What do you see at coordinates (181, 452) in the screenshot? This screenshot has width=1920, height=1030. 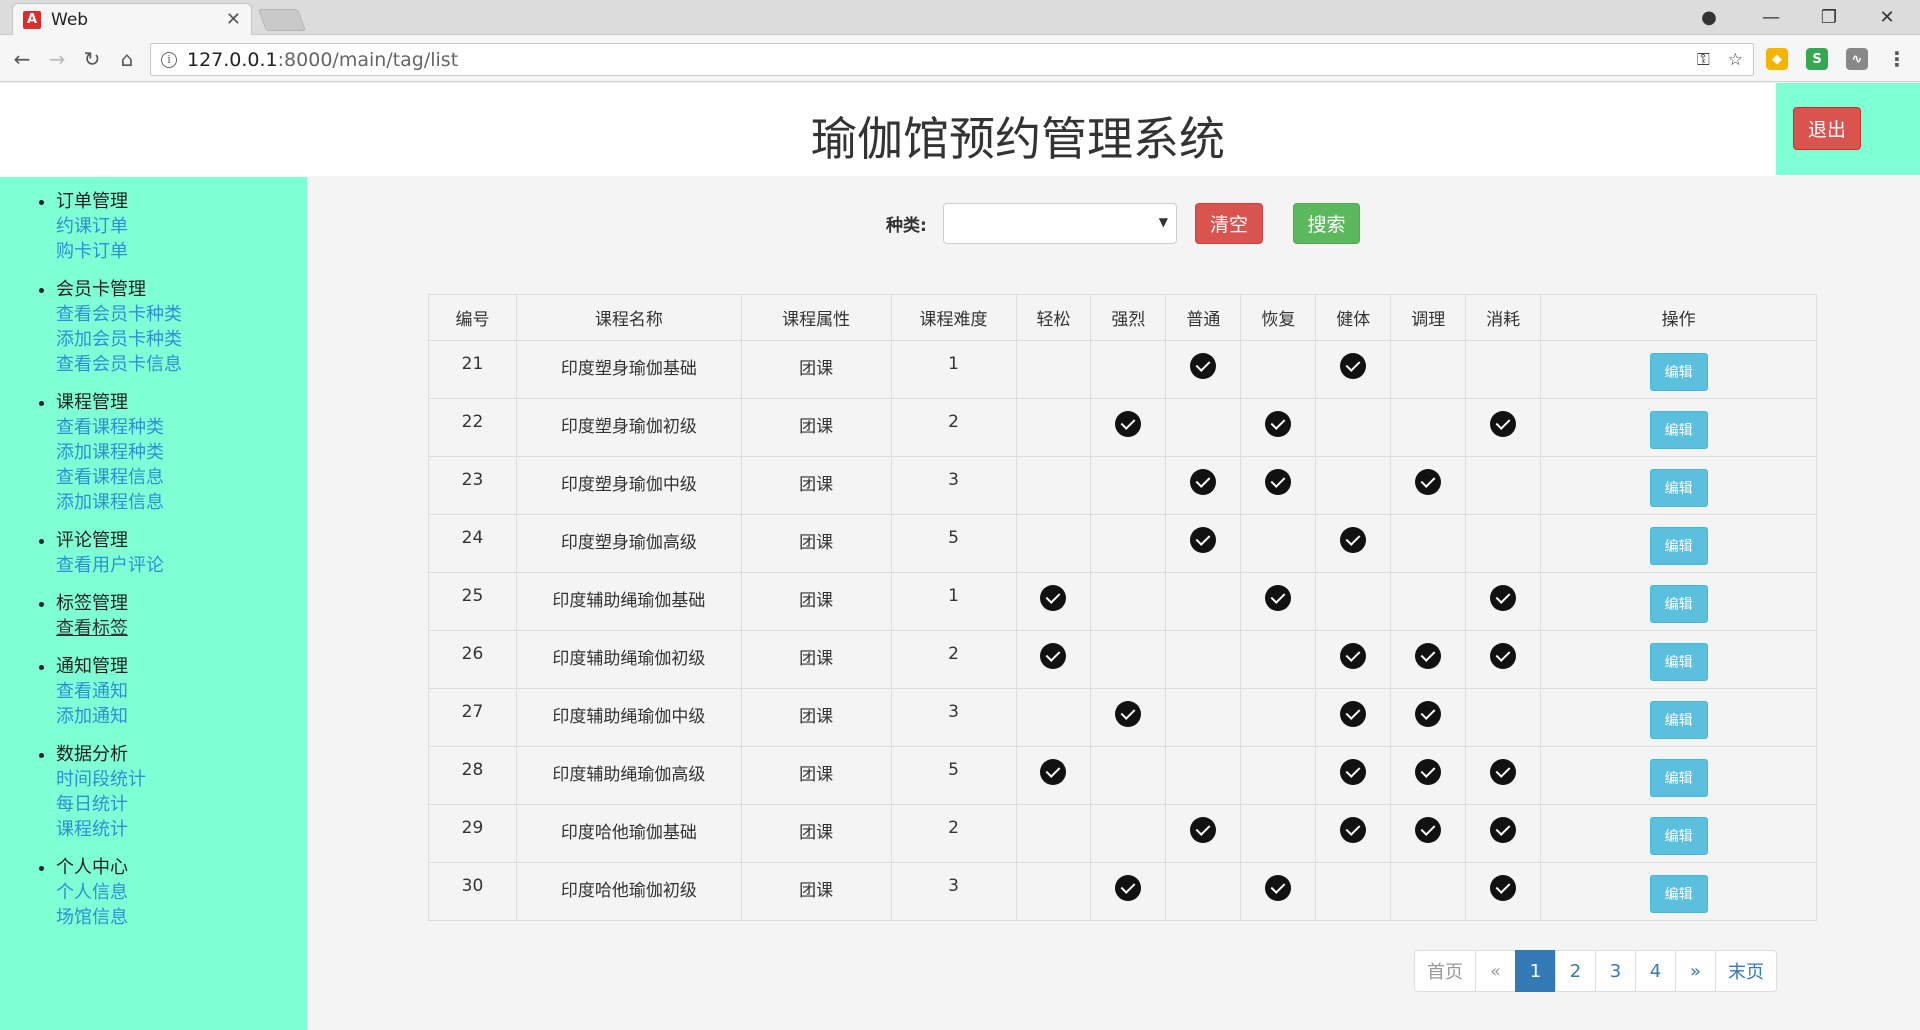 I see `sidebar-link: 添加课程种类` at bounding box center [181, 452].